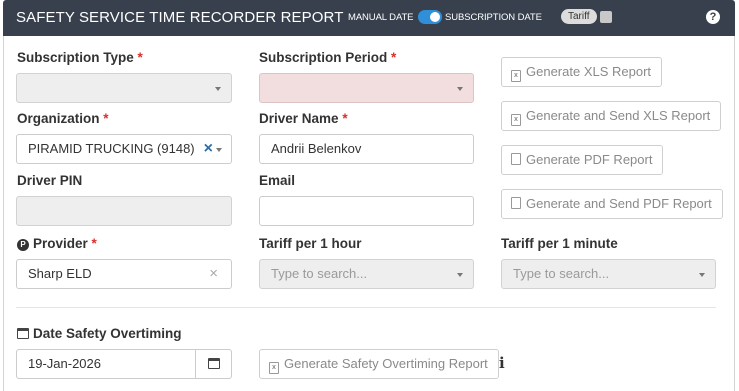 The width and height of the screenshot is (739, 391). I want to click on generate-overtiming-button: x Generate Safety Overtiming Report, so click(379, 364).